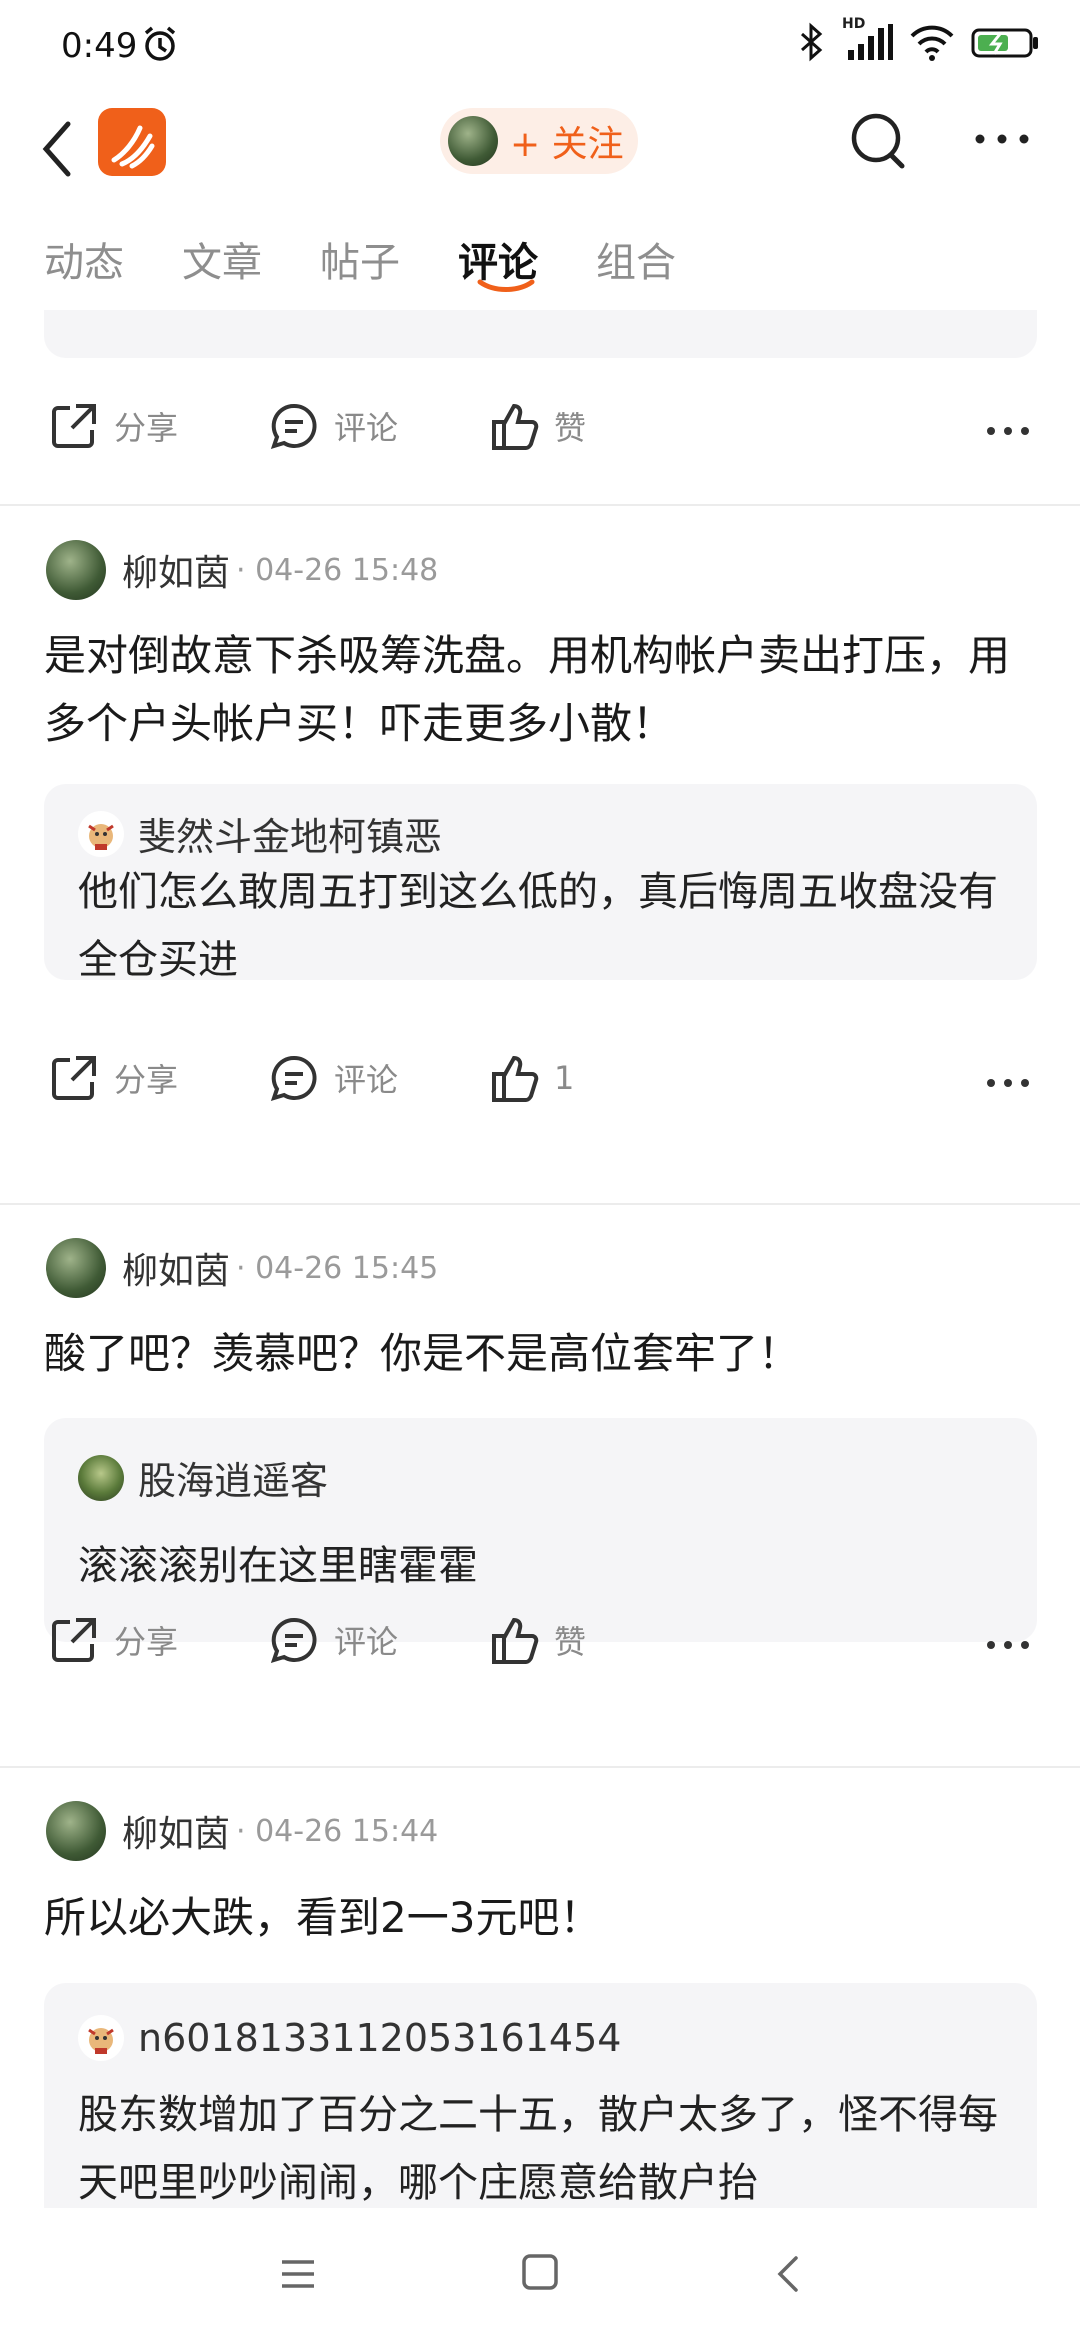 This screenshot has height=2340, width=1080. I want to click on post-text: 所以必大跌，看到2一3元吧！, so click(323, 1917).